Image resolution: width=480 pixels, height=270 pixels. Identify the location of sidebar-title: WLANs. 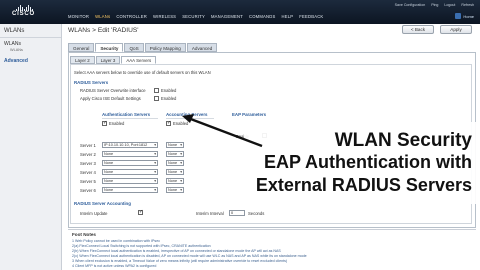
(14, 31).